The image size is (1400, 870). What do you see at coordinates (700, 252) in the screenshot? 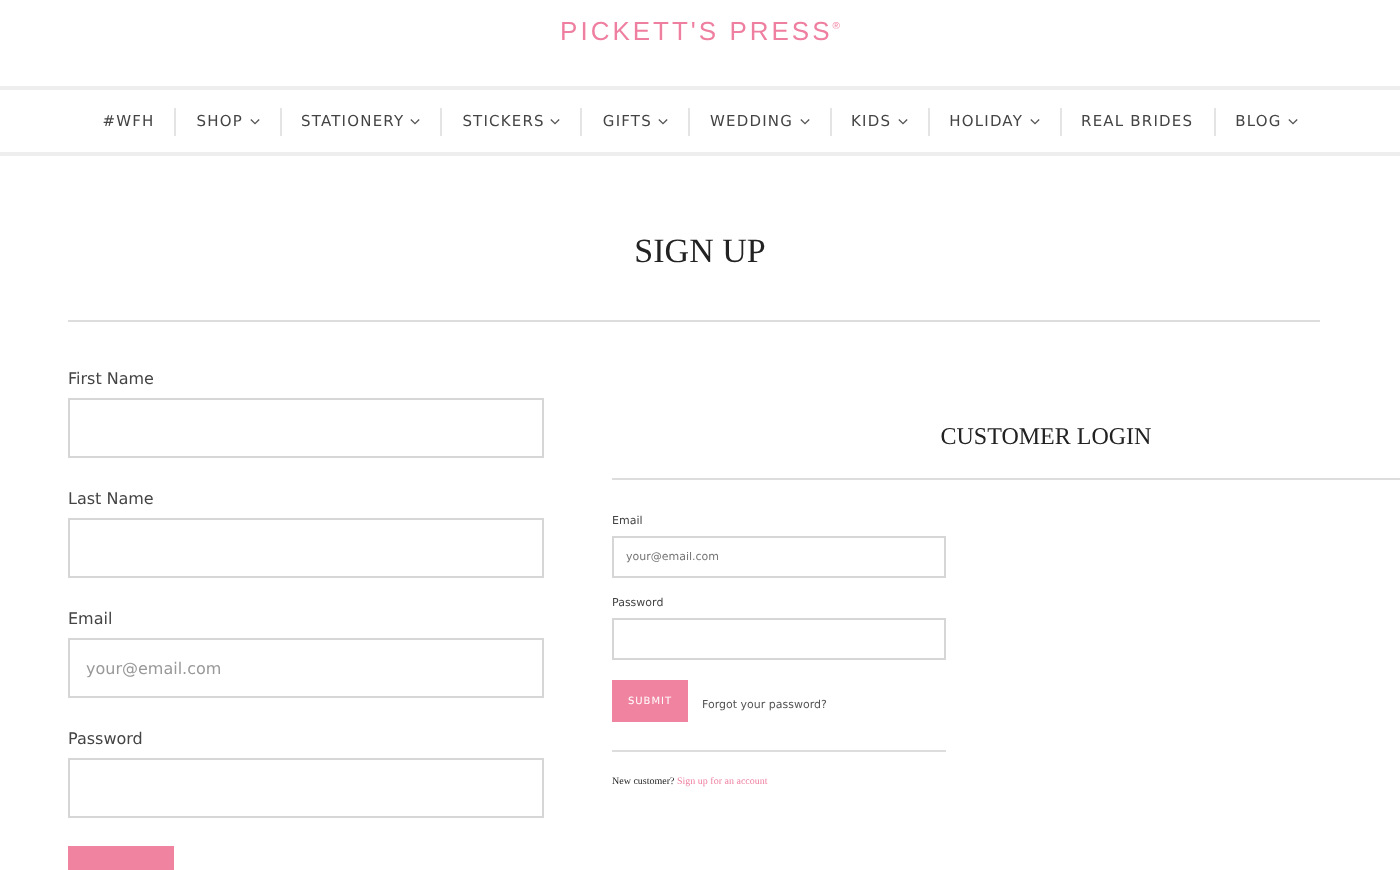
I see `page-title: SIGN UP` at bounding box center [700, 252].